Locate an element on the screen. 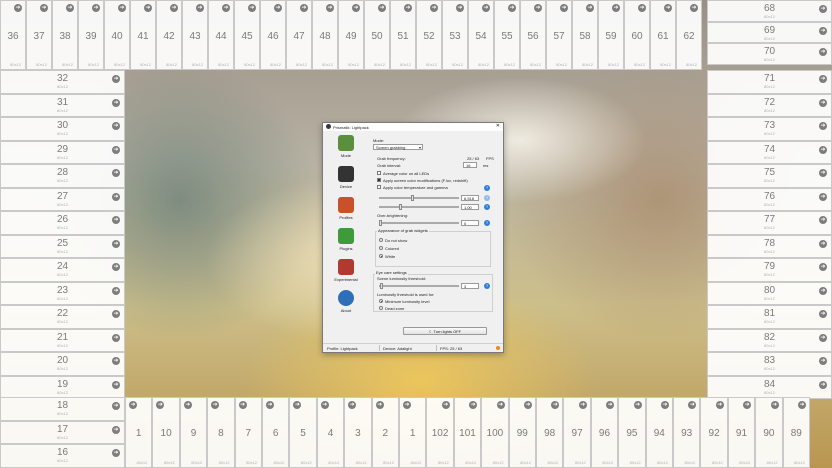  temperature-input: 6,518 is located at coordinates (470, 198).